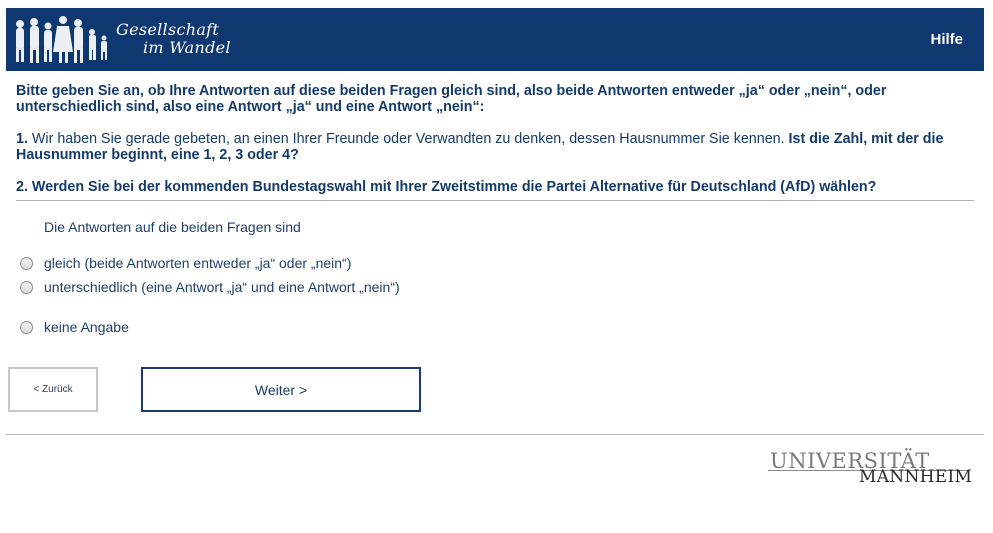 The width and height of the screenshot is (993, 533). What do you see at coordinates (22, 139) in the screenshot?
I see `question-1-number: 1.` at bounding box center [22, 139].